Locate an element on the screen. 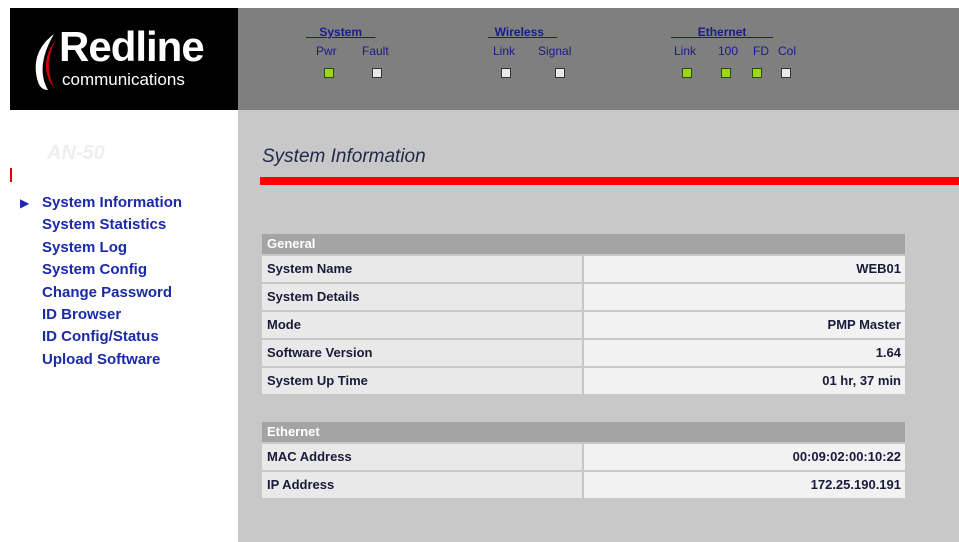 This screenshot has height=542, width=959. device-model: AN-50 is located at coordinates (76, 153).